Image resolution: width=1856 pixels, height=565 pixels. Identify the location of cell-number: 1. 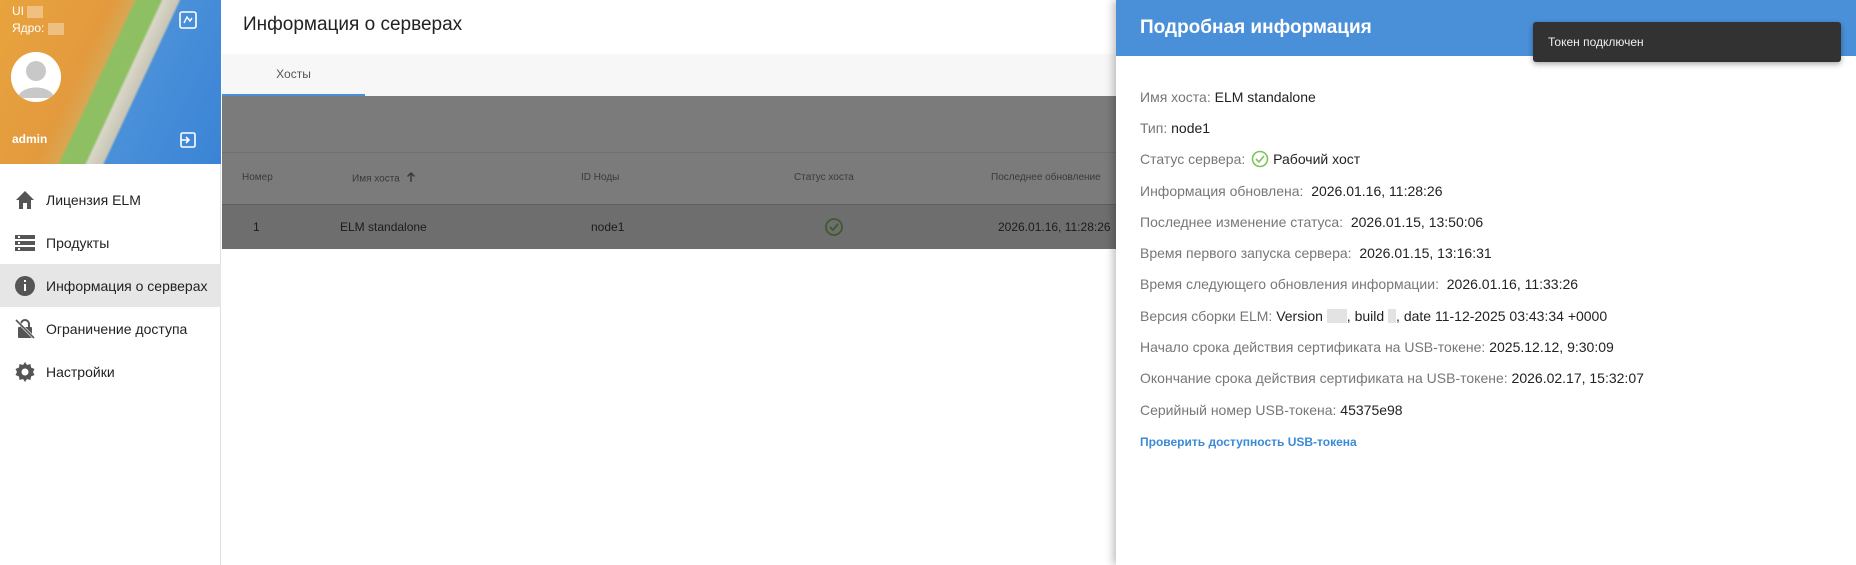
(256, 227).